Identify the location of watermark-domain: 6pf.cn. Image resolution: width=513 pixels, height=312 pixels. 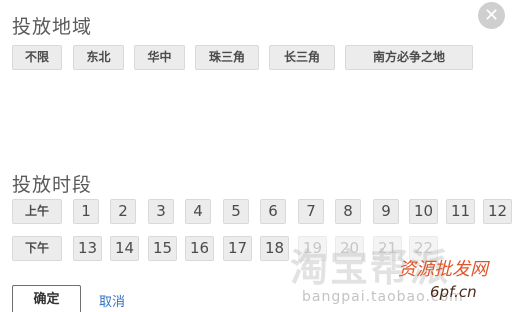
(453, 292).